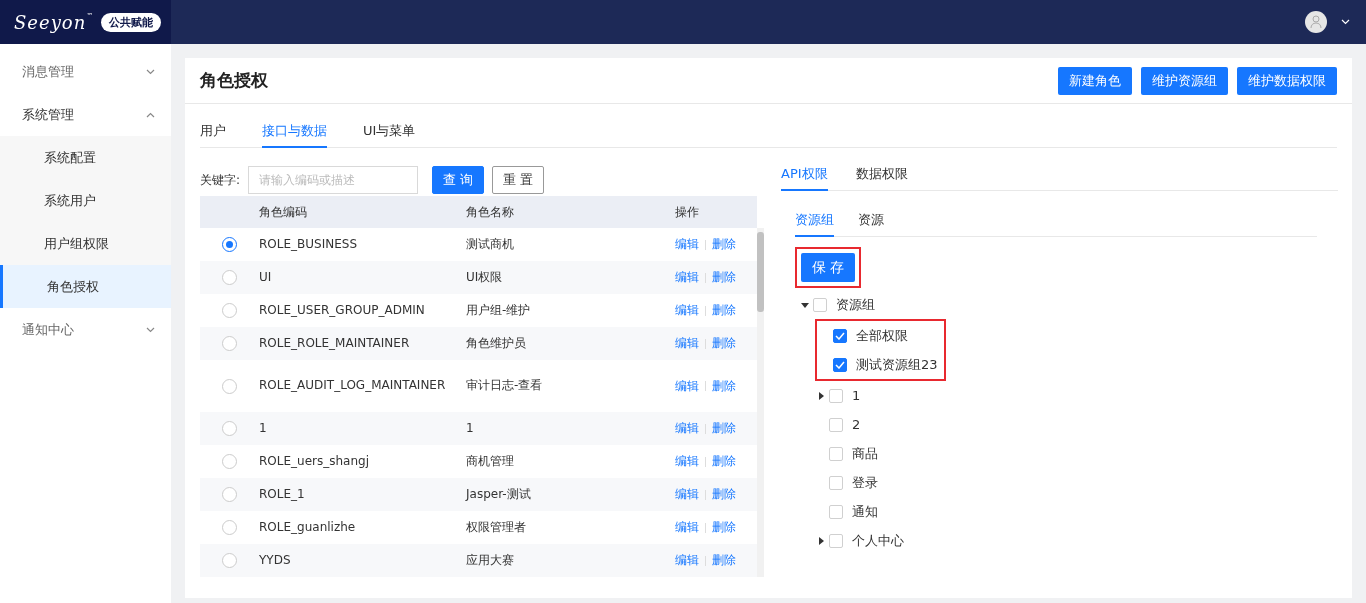  I want to click on table-cell-text: 权限管理者, so click(496, 527).